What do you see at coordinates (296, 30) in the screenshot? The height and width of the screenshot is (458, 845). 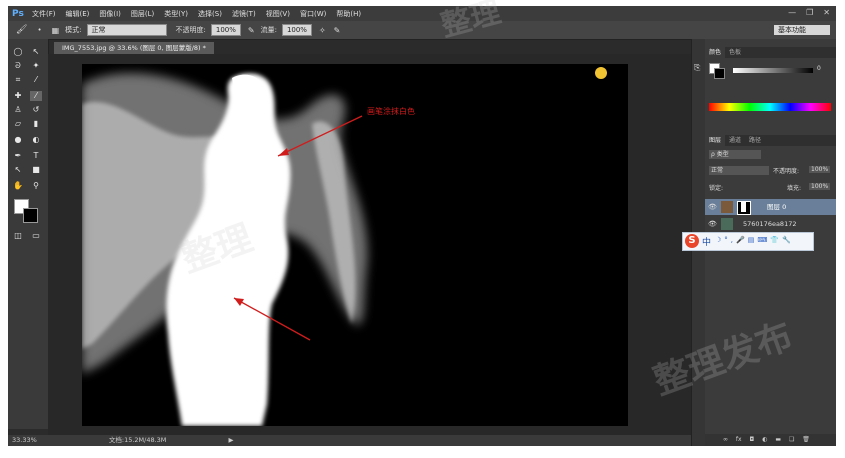 I see `flow-input: 100%` at bounding box center [296, 30].